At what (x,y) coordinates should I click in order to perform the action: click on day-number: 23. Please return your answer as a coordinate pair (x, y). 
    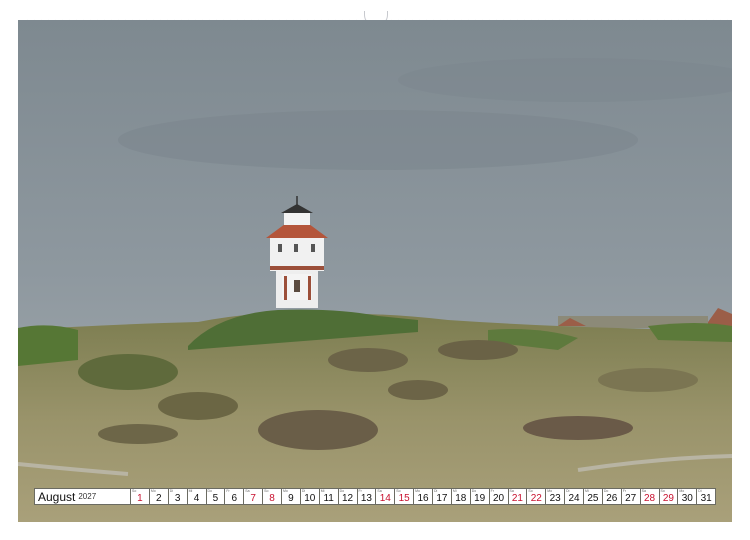
    Looking at the image, I should click on (555, 498).